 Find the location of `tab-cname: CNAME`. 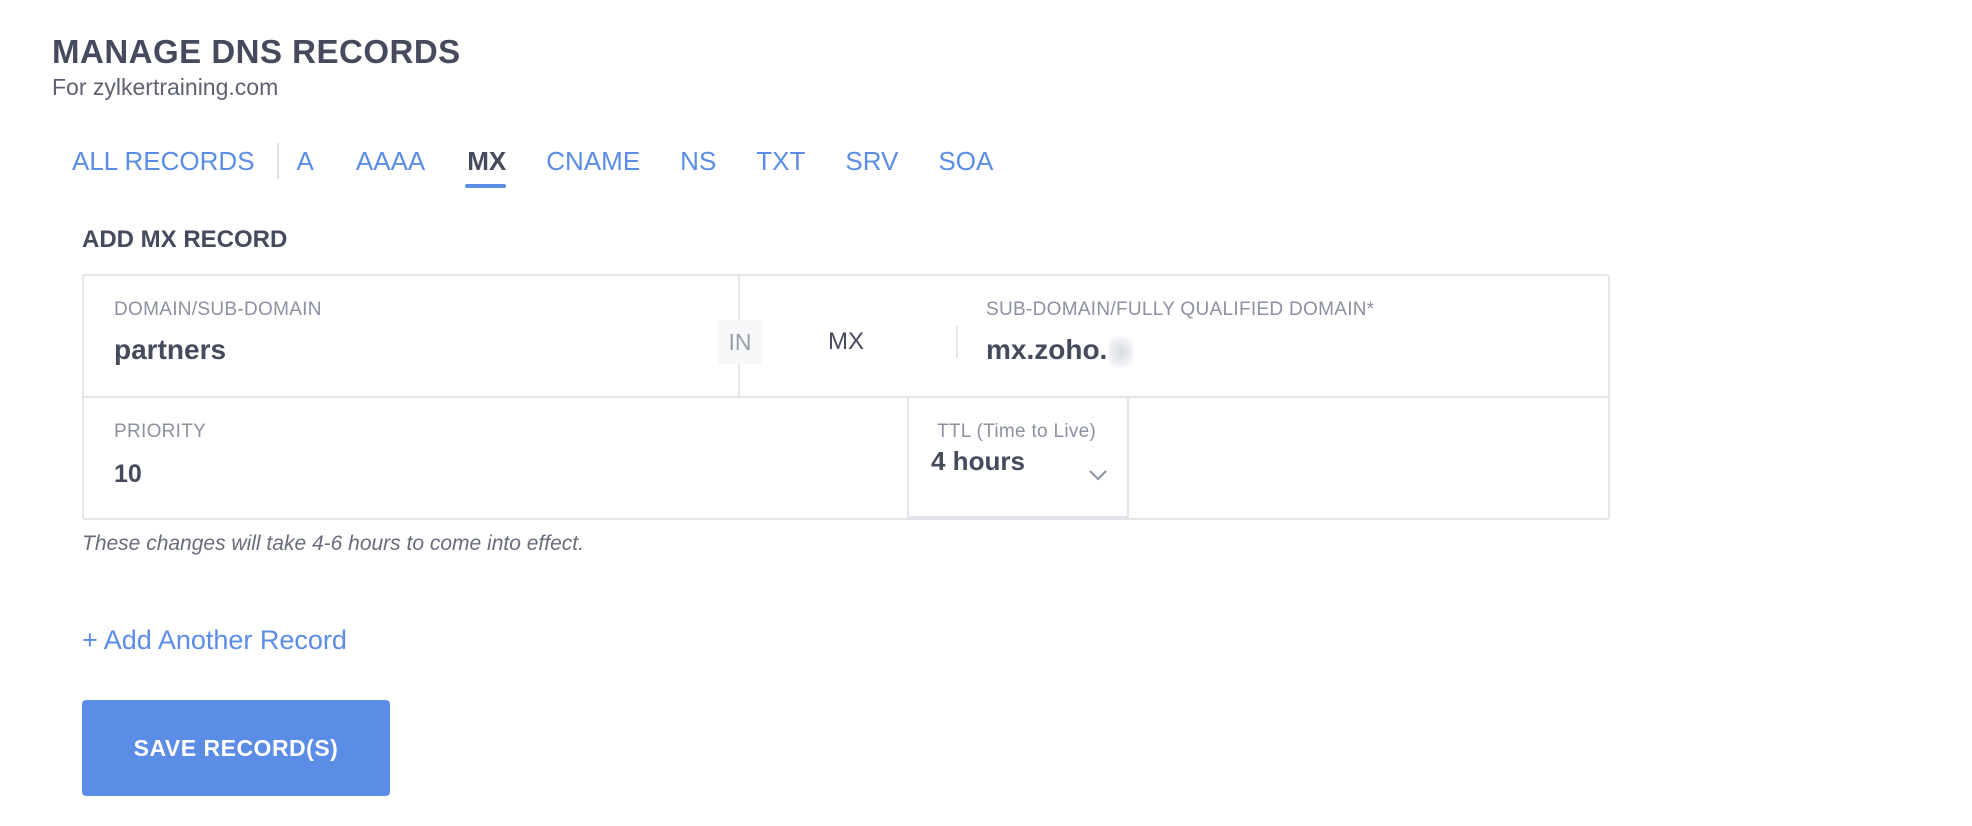

tab-cname: CNAME is located at coordinates (593, 161).